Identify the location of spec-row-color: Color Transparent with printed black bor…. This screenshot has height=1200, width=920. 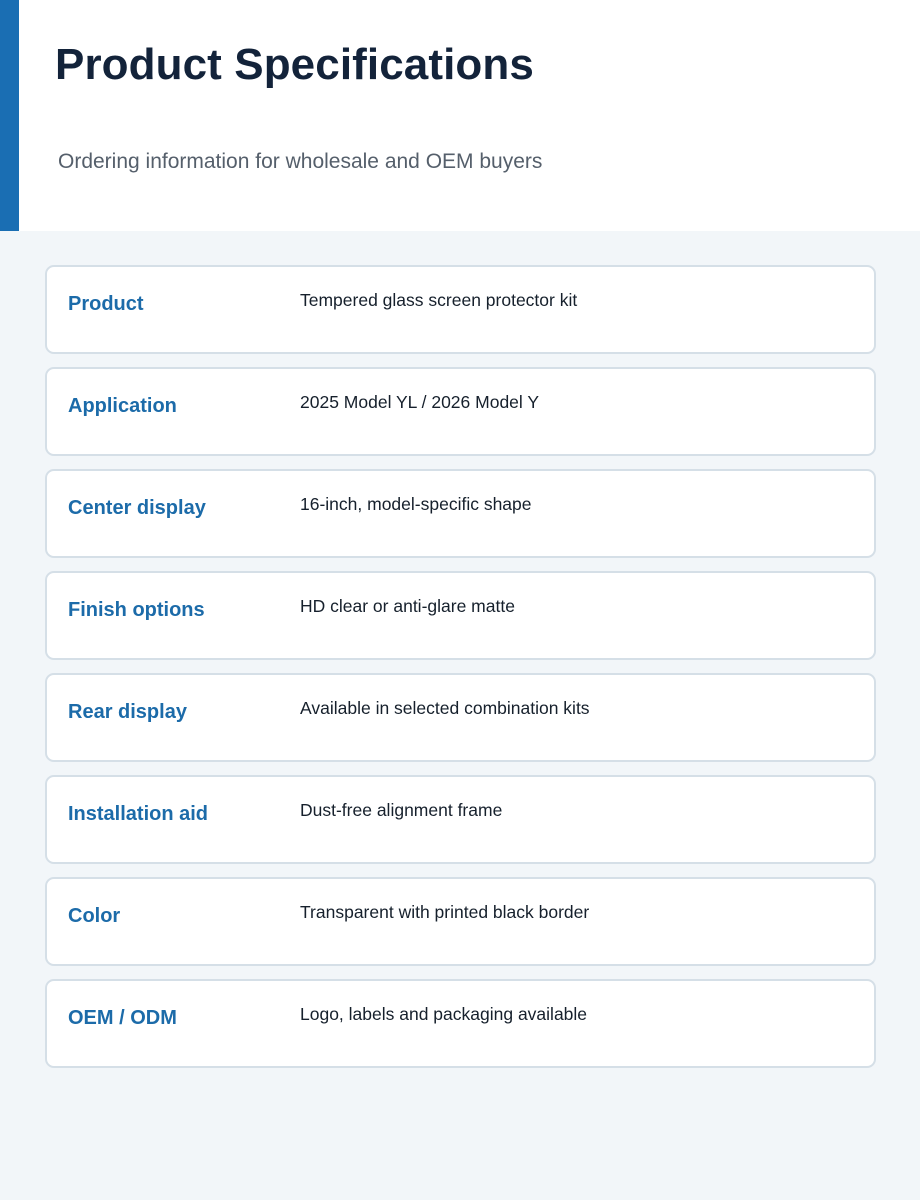
(460, 921).